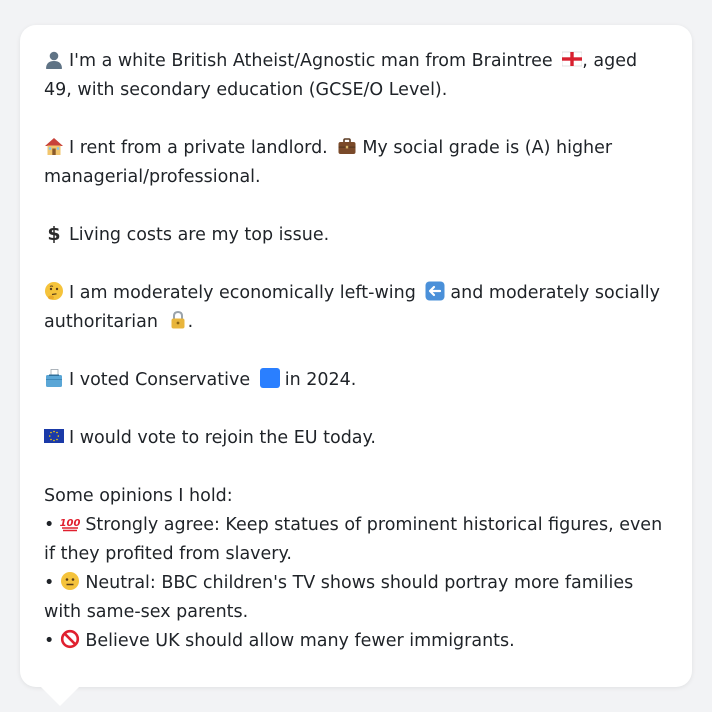 The width and height of the screenshot is (712, 712). I want to click on housing-text-1: I rent from a private landlord., so click(198, 148).